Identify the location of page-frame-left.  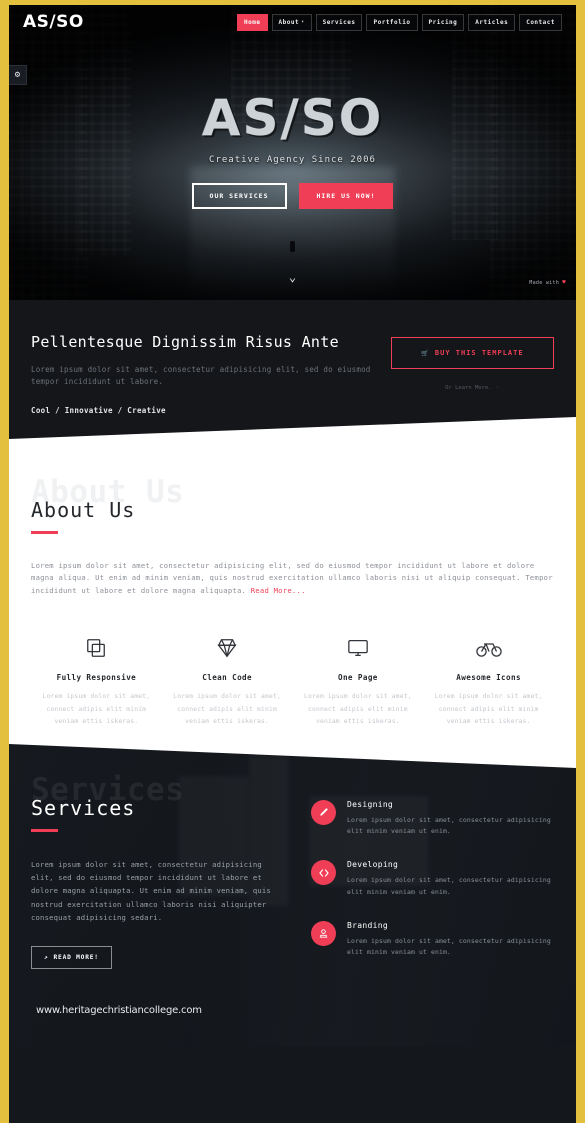
(4, 561).